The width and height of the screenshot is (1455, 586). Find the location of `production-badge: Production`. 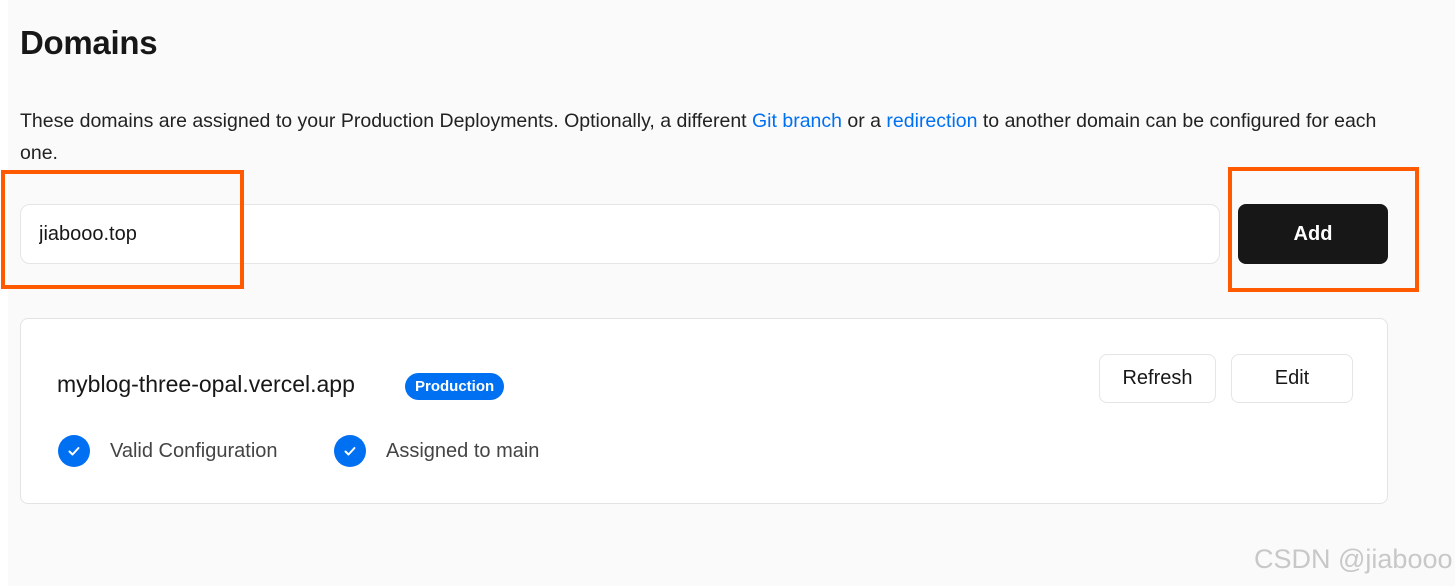

production-badge: Production is located at coordinates (455, 386).